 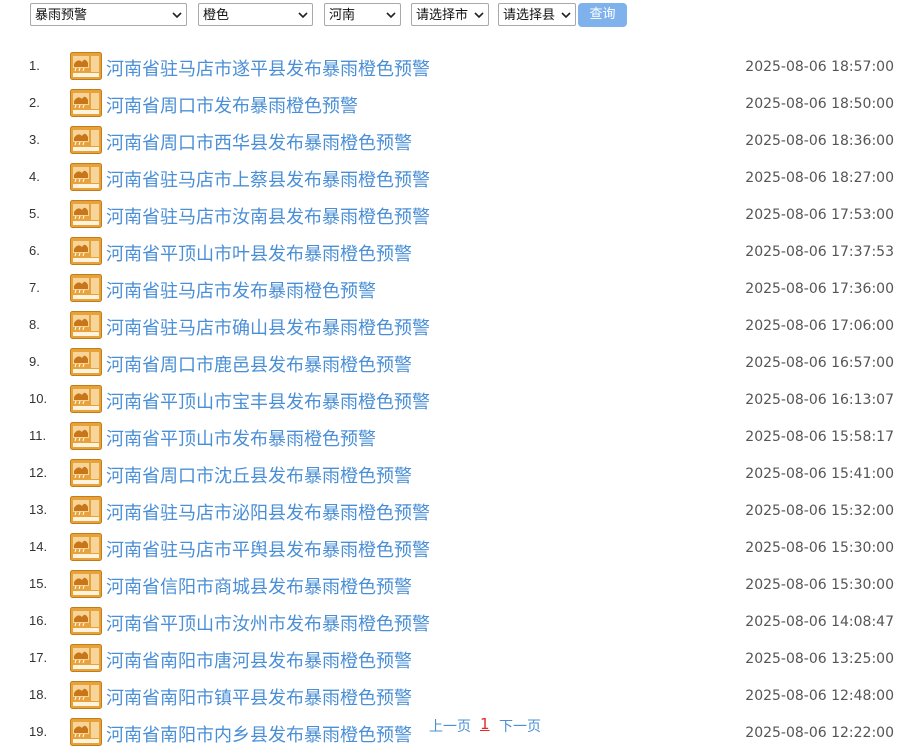 I want to click on warning-title-link: 河南省周口市沈丘县发布暴雨橙色预警, so click(x=259, y=475).